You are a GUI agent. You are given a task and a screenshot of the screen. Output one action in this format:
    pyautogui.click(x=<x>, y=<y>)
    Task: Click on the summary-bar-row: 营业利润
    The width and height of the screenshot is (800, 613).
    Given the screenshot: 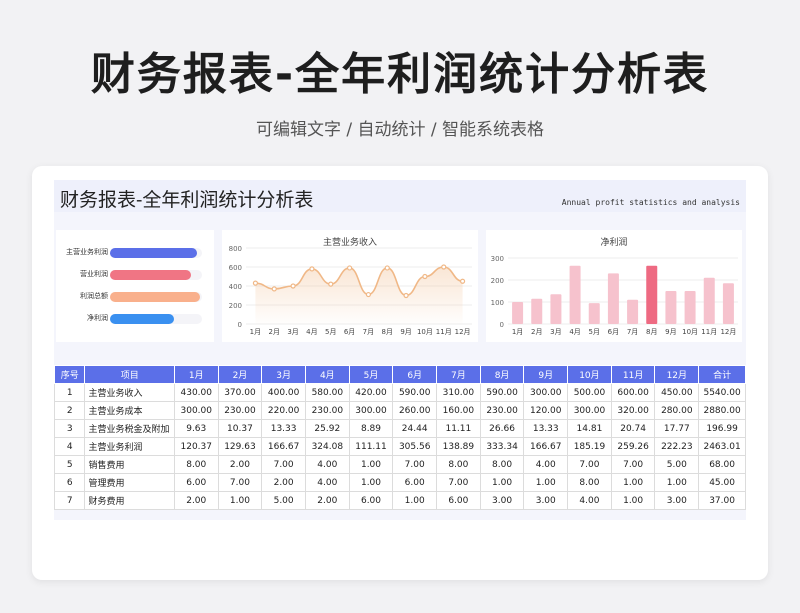 What is the action you would take?
    pyautogui.click(x=135, y=275)
    